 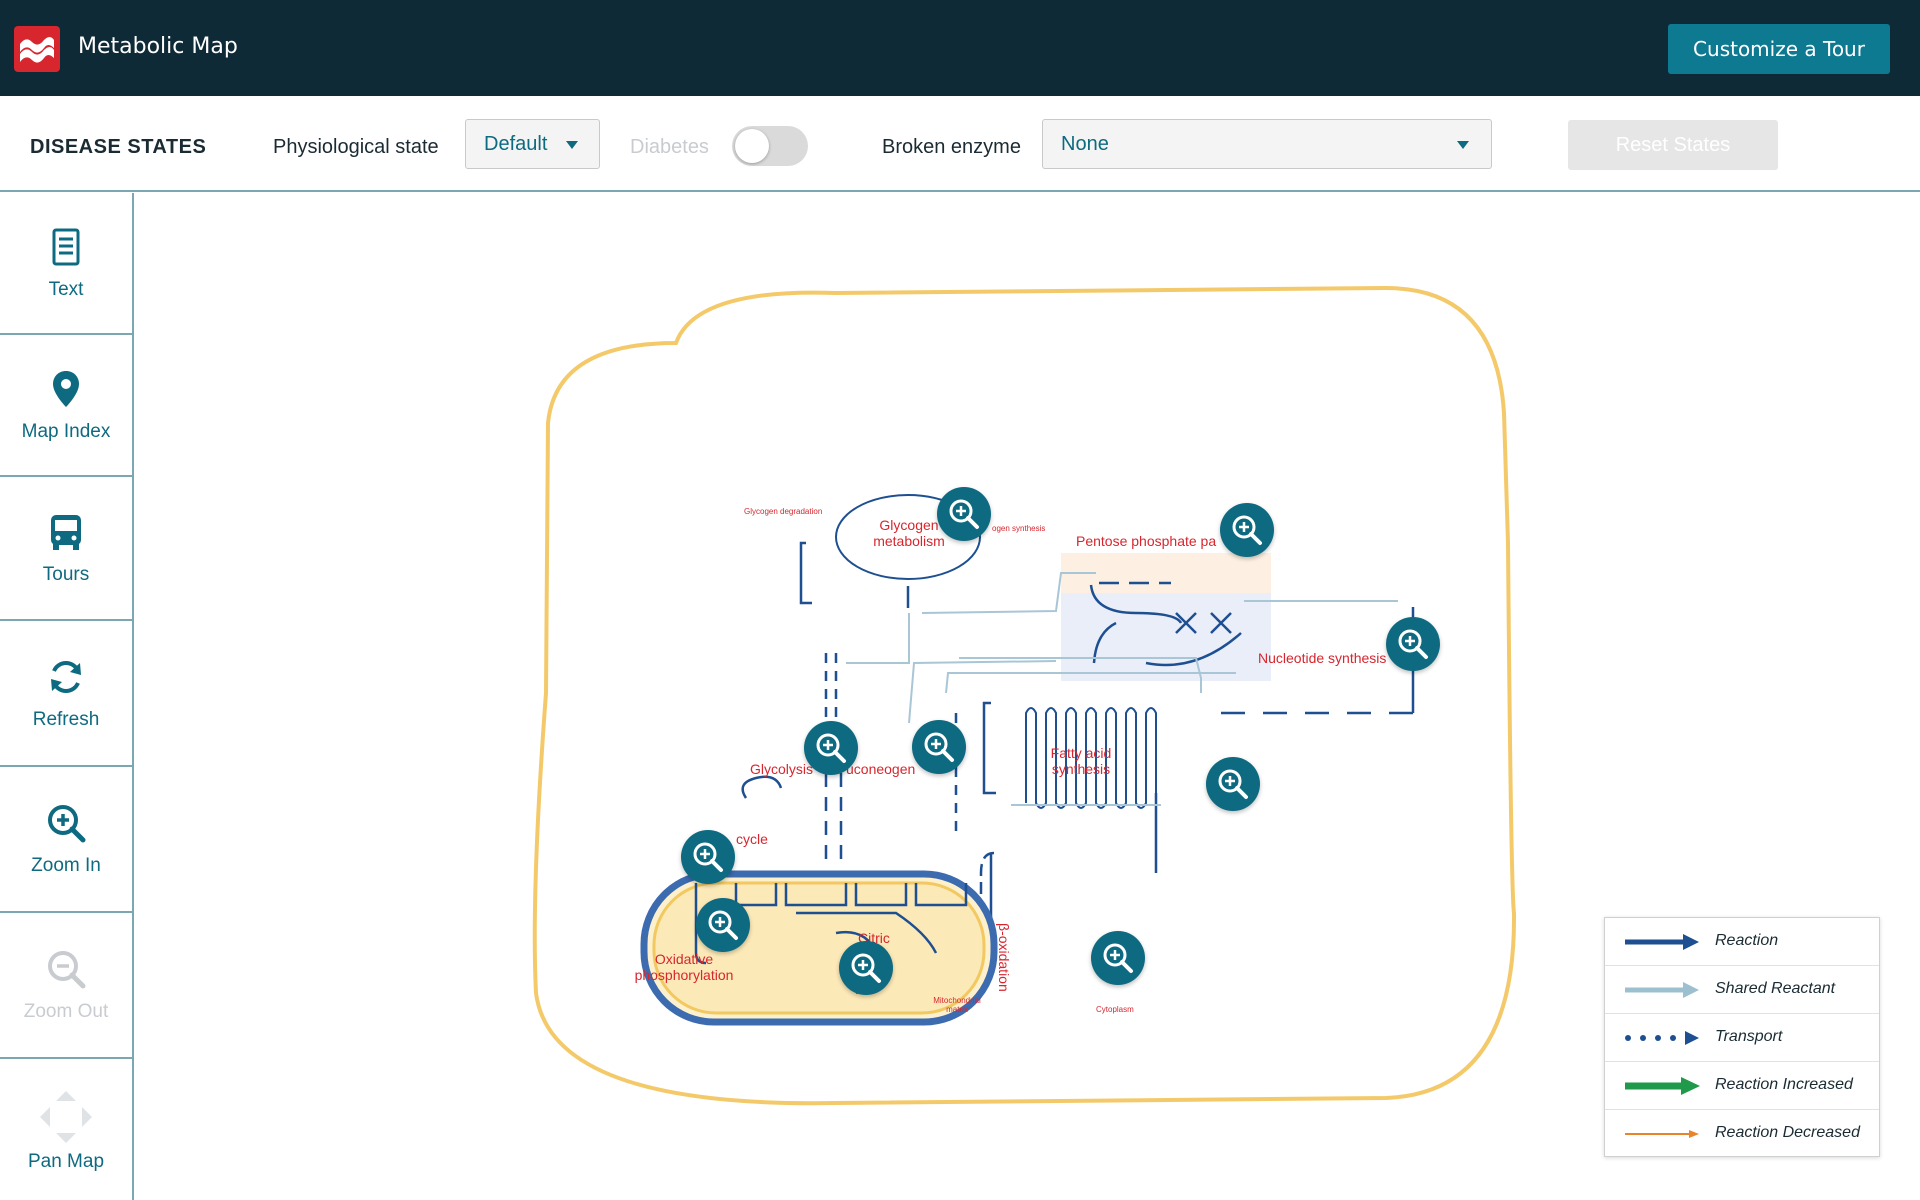 I want to click on label-cytoplasm: Cytoplasm, so click(x=1115, y=1009).